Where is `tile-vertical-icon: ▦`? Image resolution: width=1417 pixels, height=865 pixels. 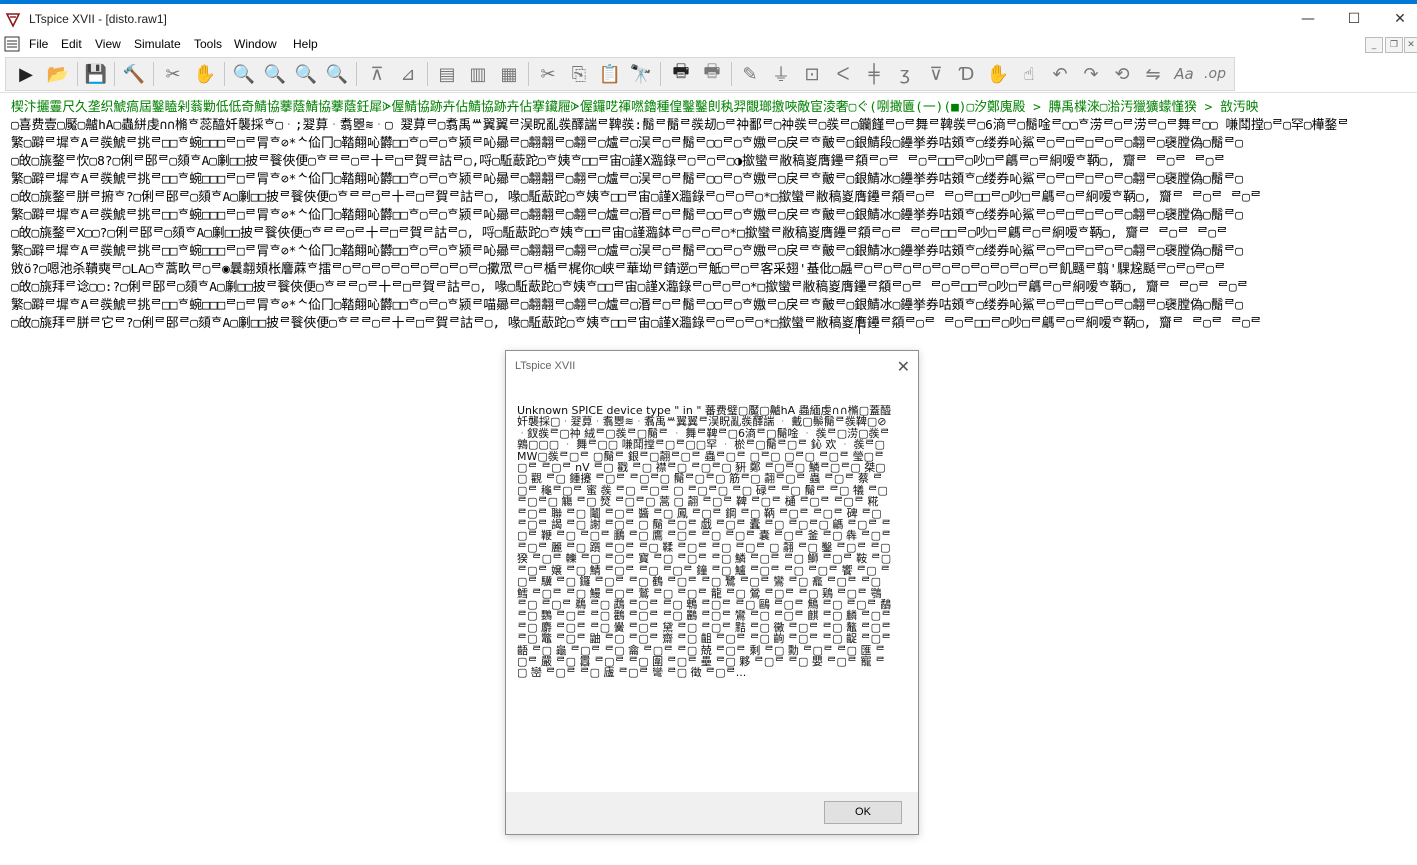
tile-vertical-icon: ▦ is located at coordinates (509, 74).